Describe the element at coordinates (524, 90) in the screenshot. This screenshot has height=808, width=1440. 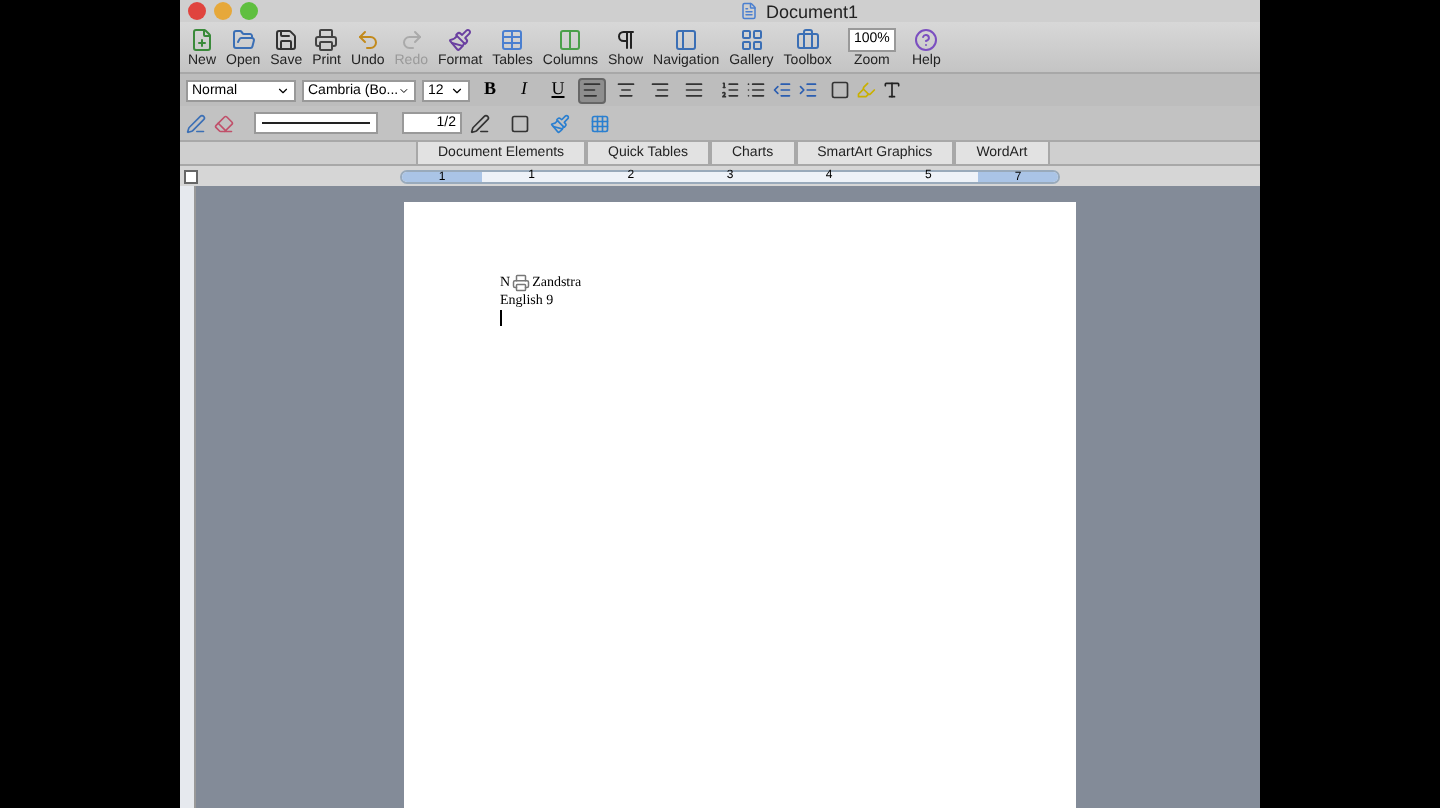
I see `italic-button: I` at that location.